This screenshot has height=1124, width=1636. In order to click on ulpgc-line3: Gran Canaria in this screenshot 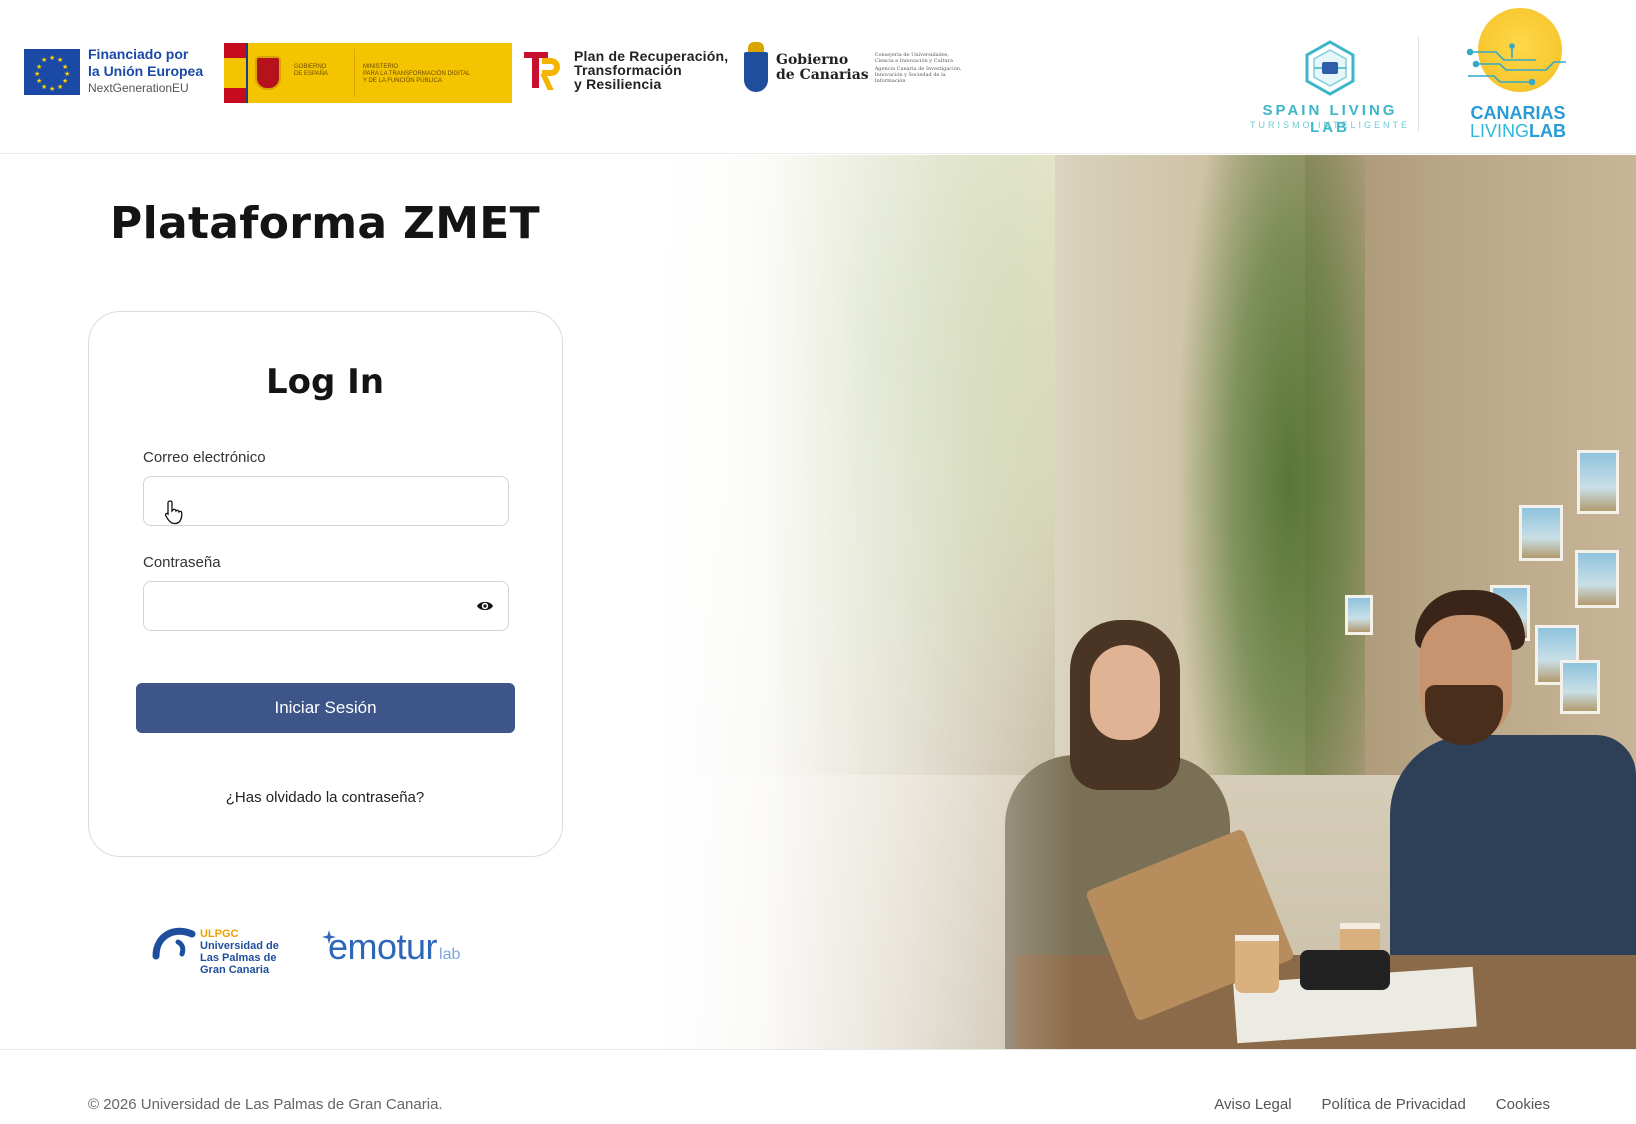, I will do `click(235, 970)`.